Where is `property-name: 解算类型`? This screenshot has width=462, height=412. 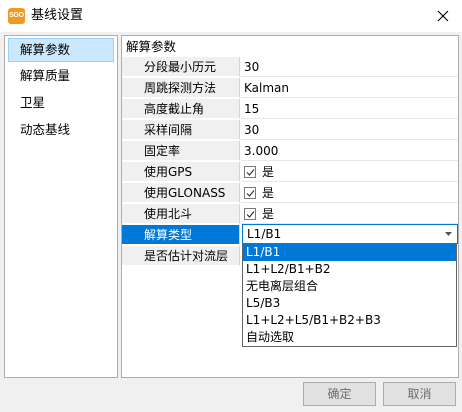 property-name: 解算类型 is located at coordinates (181, 235).